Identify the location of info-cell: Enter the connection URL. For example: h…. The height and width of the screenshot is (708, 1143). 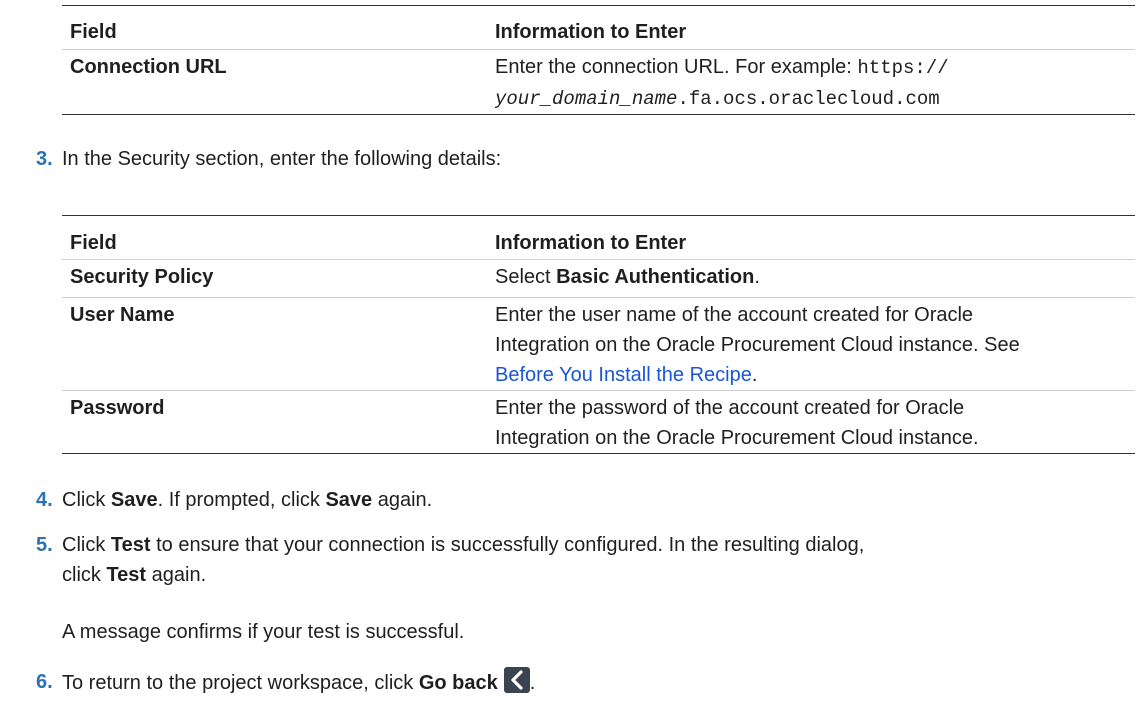
(722, 83).